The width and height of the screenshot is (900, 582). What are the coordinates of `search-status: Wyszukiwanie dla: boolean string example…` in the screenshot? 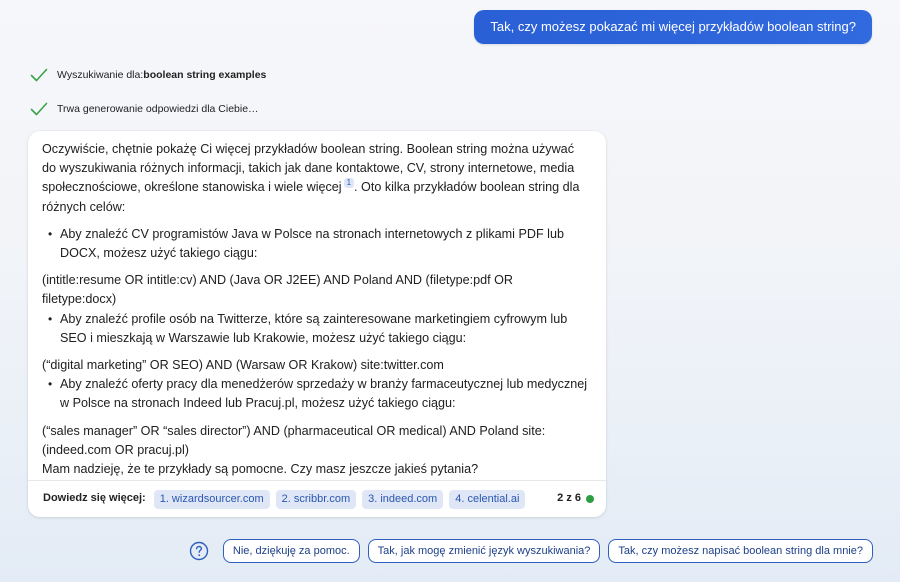 It's located at (148, 75).